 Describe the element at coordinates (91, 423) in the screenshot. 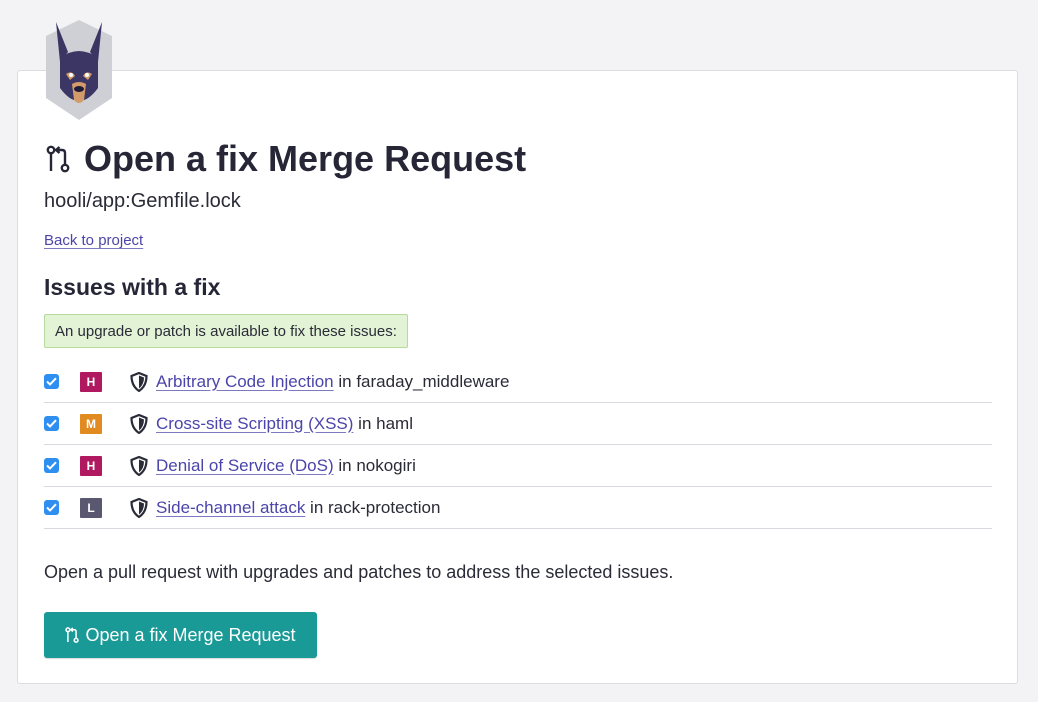

I see `severity-badge: M` at that location.